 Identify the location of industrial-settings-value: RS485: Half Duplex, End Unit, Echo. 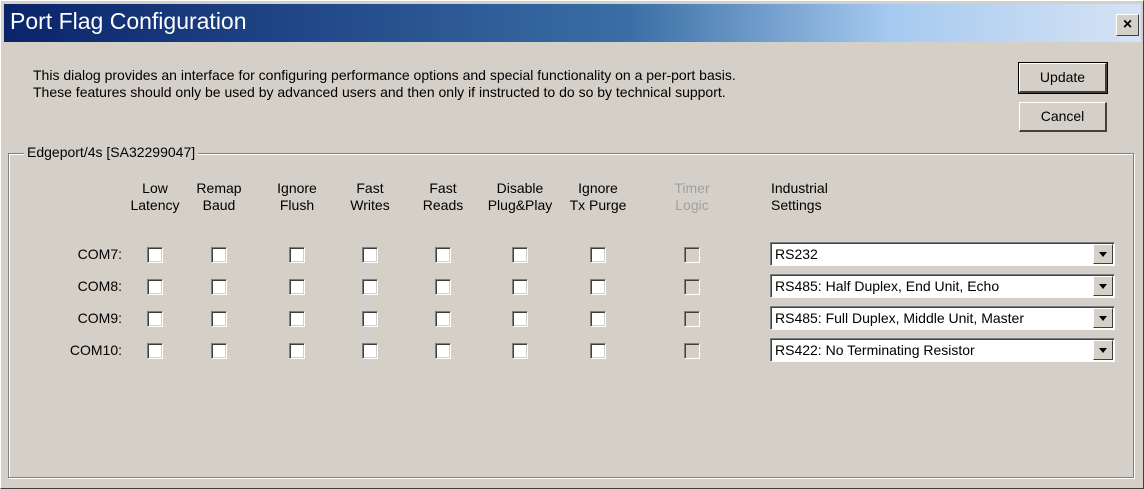
(887, 286).